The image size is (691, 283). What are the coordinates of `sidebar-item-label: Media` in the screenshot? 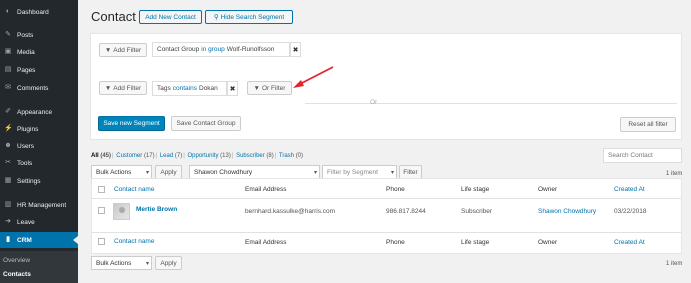 It's located at (26, 52).